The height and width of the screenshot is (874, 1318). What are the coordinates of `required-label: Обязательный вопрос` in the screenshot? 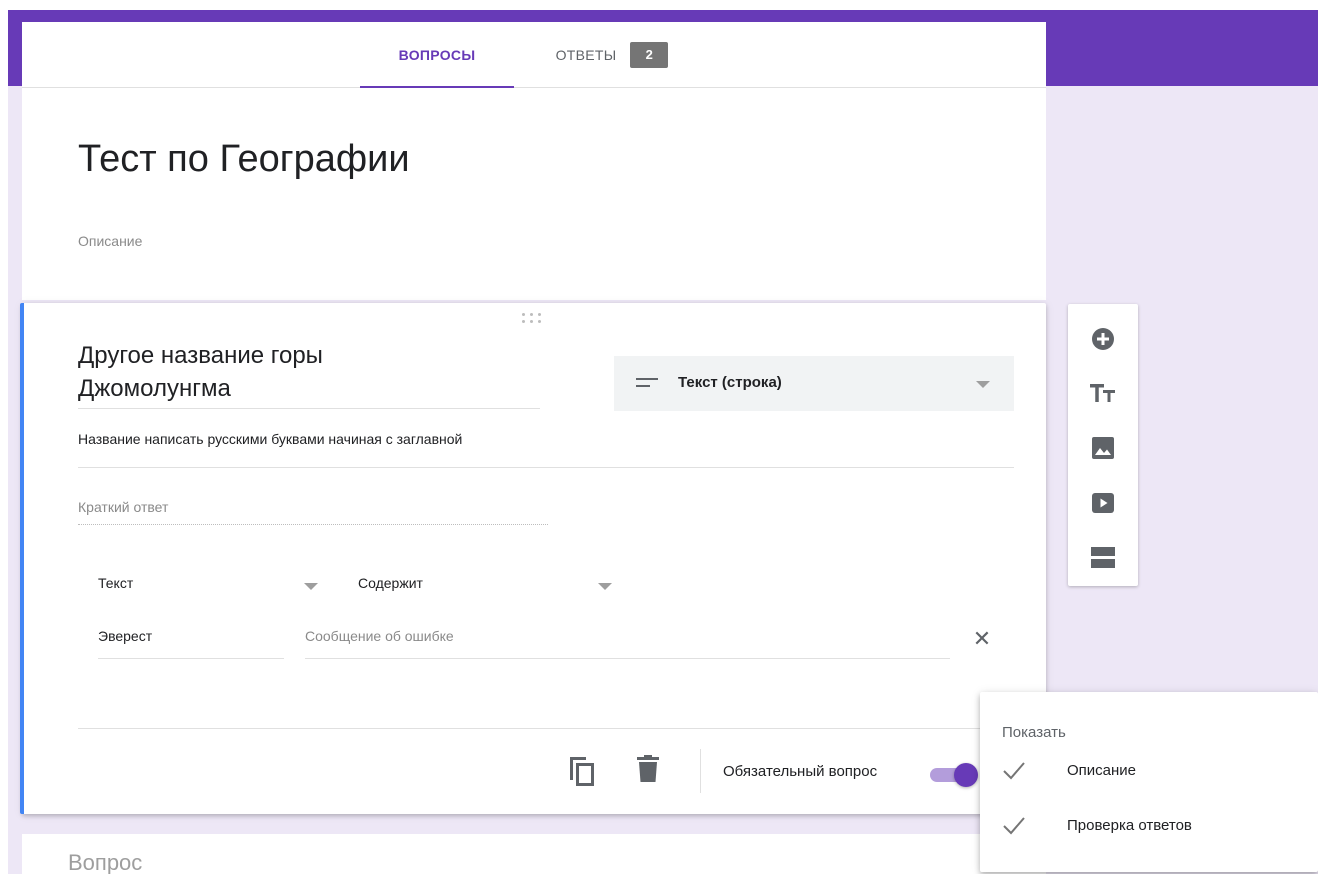 It's located at (800, 771).